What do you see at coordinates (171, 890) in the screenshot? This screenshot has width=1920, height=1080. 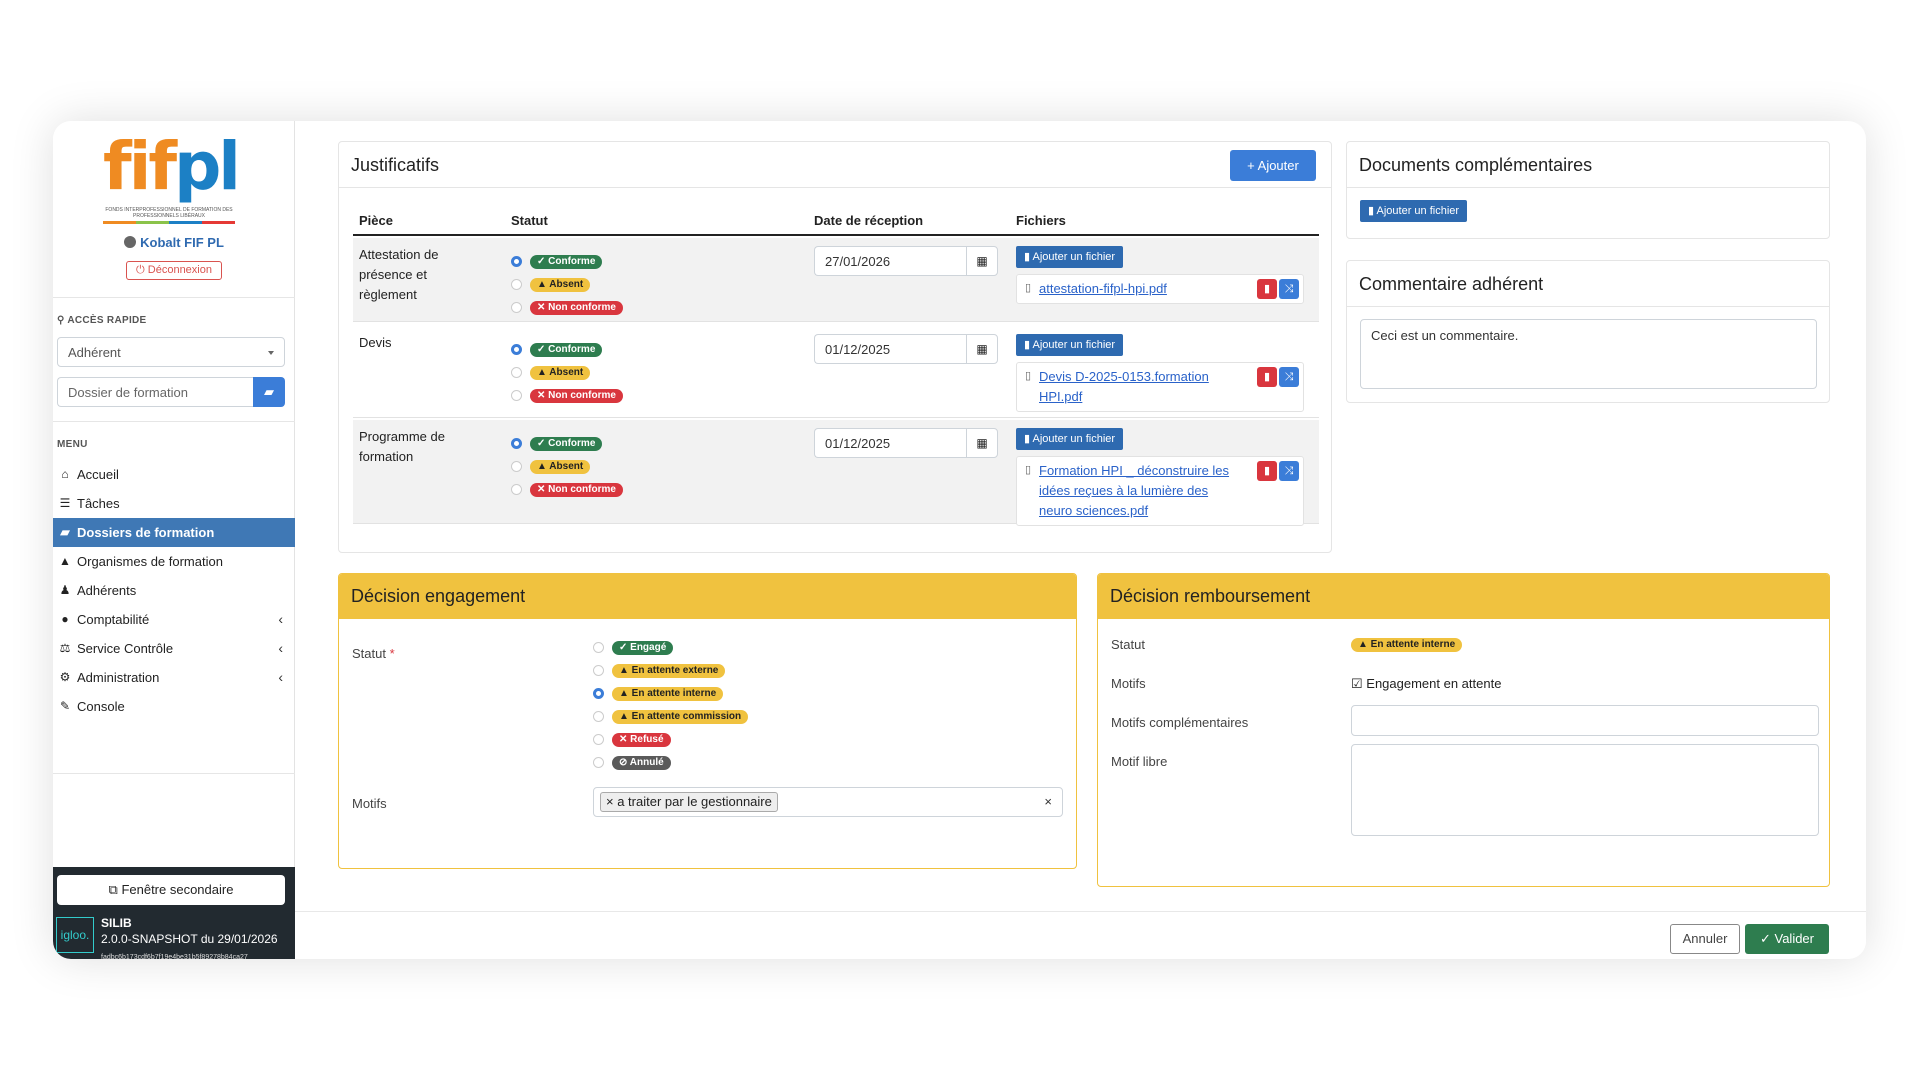 I see `secondary-window-button: ⧉ Fenêtre secondaire` at bounding box center [171, 890].